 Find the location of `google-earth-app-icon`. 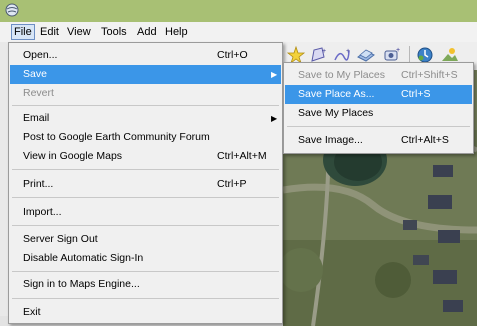

google-earth-app-icon is located at coordinates (12, 10).